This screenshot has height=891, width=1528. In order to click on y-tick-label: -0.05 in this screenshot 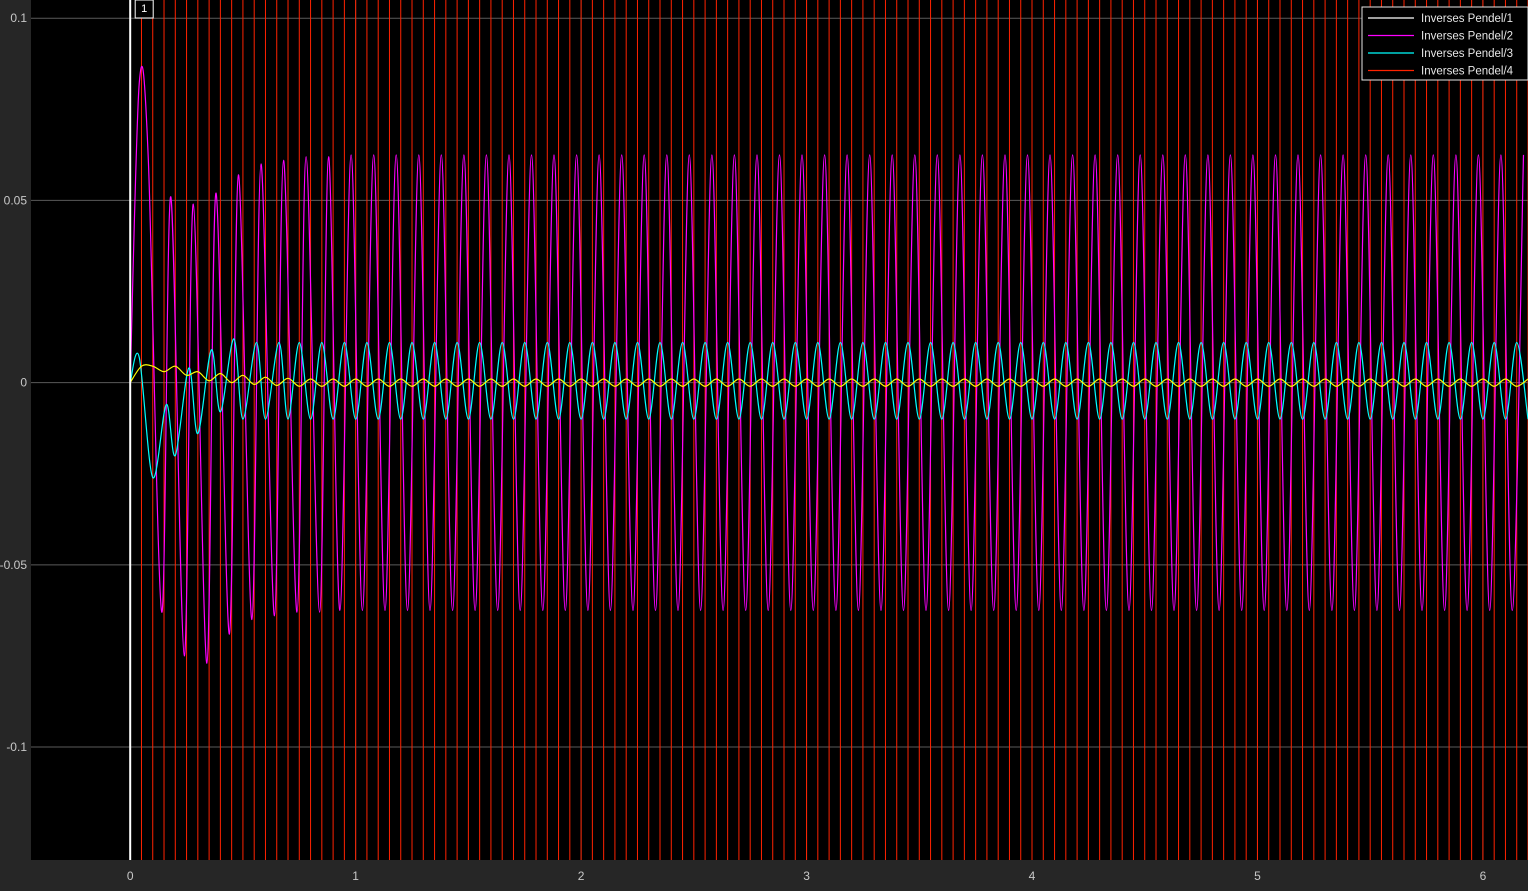, I will do `click(13, 565)`.